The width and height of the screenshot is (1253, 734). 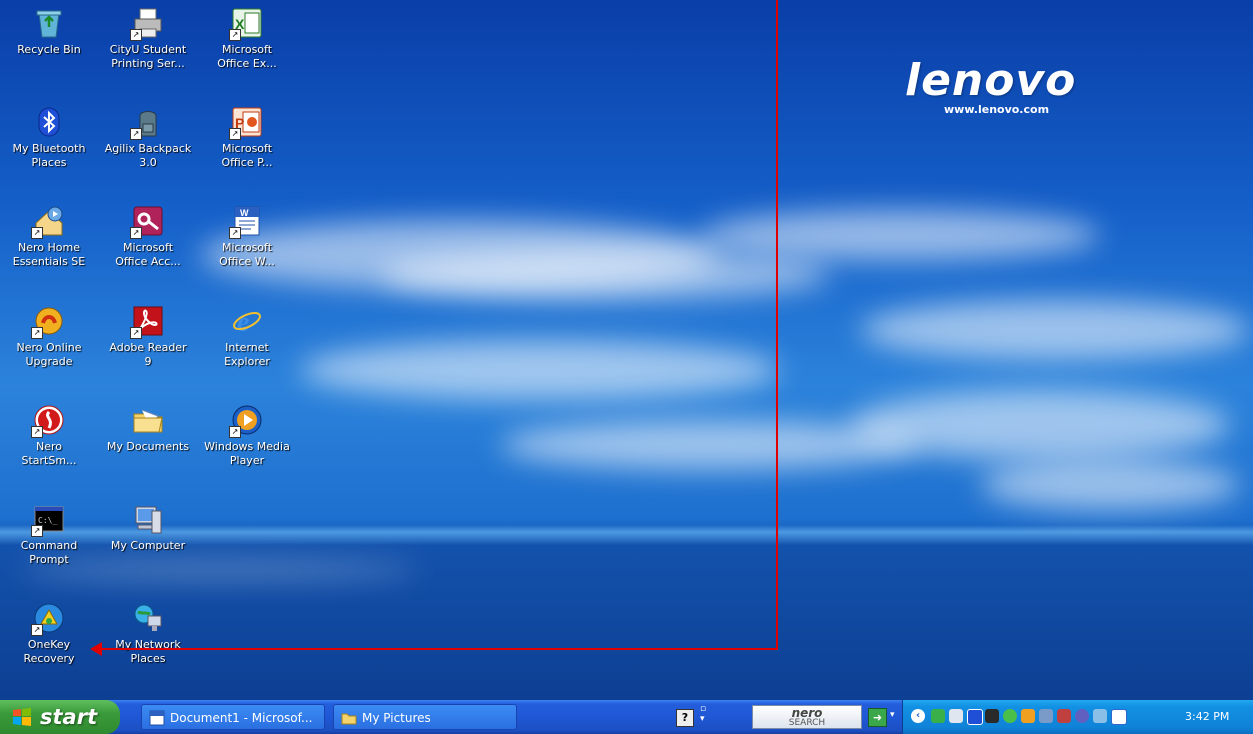 I want to click on window-icon, so click(x=1119, y=717).